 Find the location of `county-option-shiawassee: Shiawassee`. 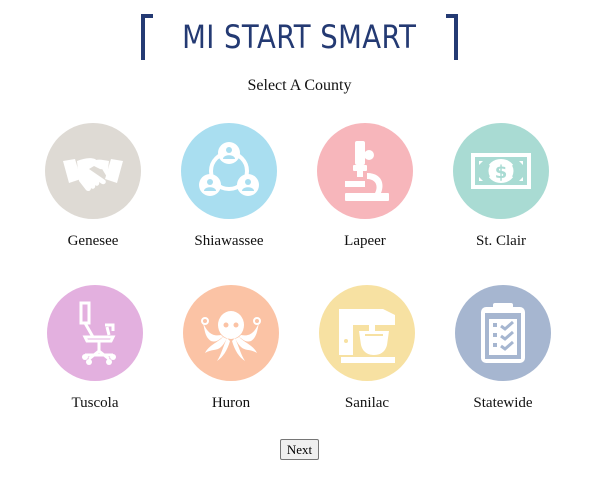

county-option-shiawassee: Shiawassee is located at coordinates (229, 186).